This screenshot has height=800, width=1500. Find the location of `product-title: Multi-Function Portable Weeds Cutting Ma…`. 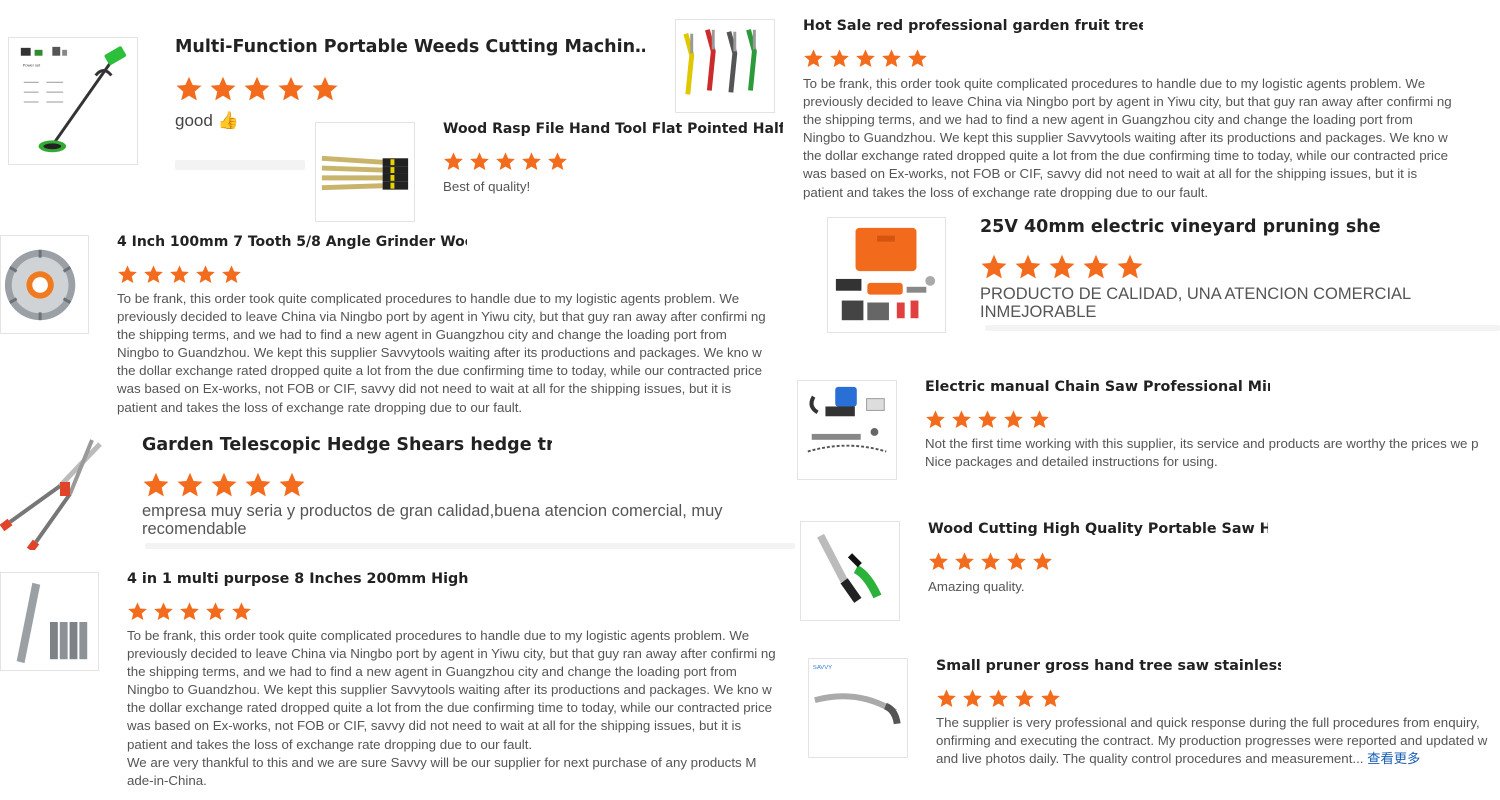

product-title: Multi-Function Portable Weeds Cutting Ma… is located at coordinates (410, 47).